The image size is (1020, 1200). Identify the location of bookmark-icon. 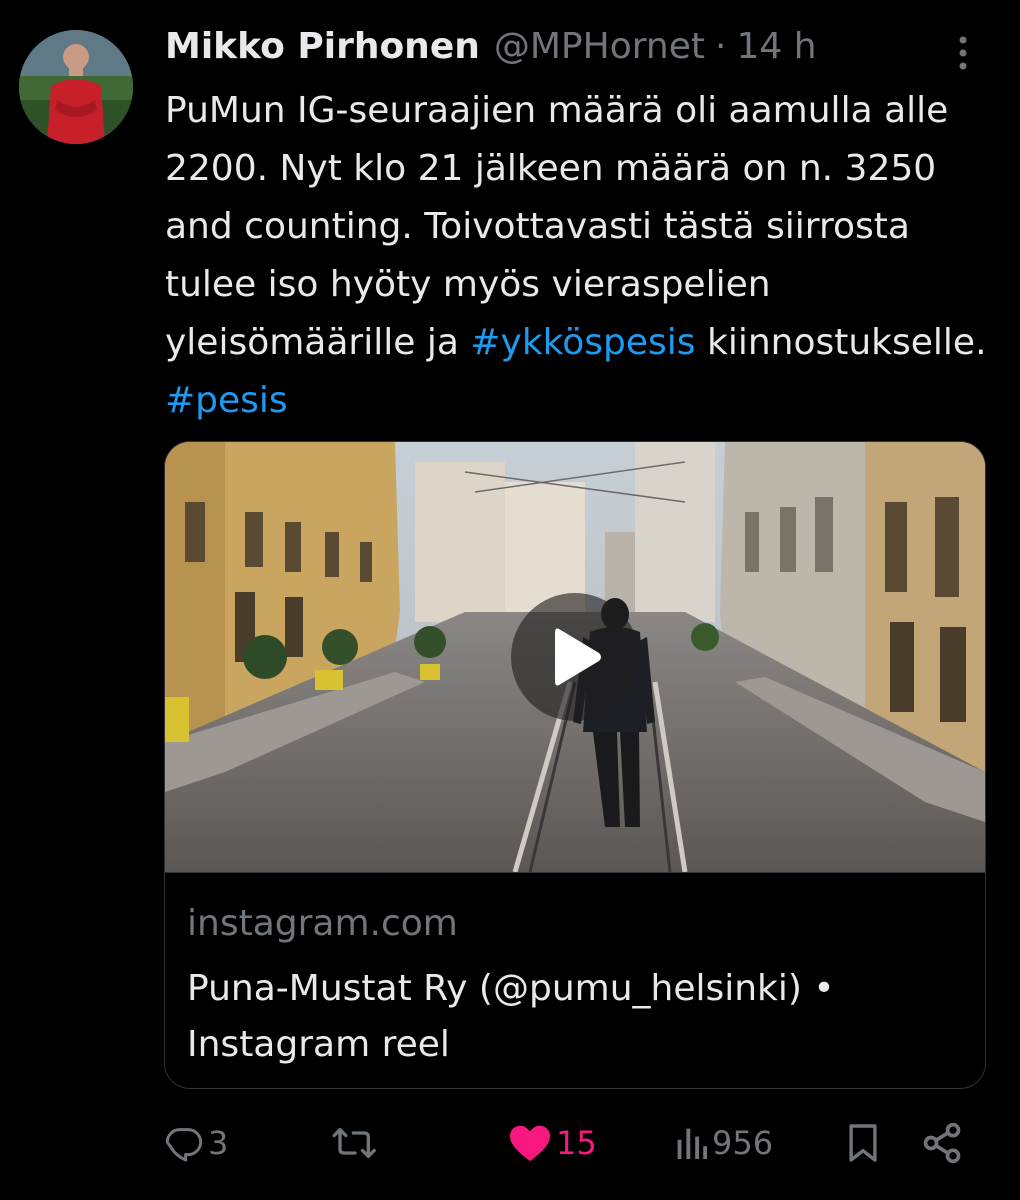
(863, 1143).